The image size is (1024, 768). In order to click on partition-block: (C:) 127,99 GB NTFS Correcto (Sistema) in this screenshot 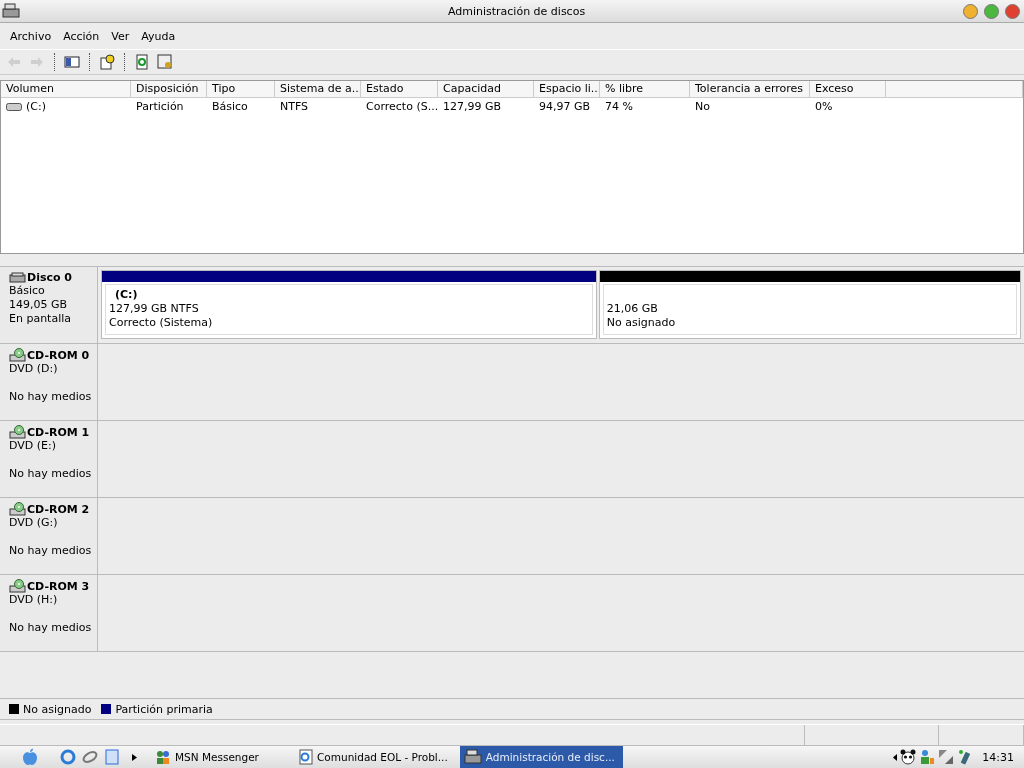, I will do `click(349, 309)`.